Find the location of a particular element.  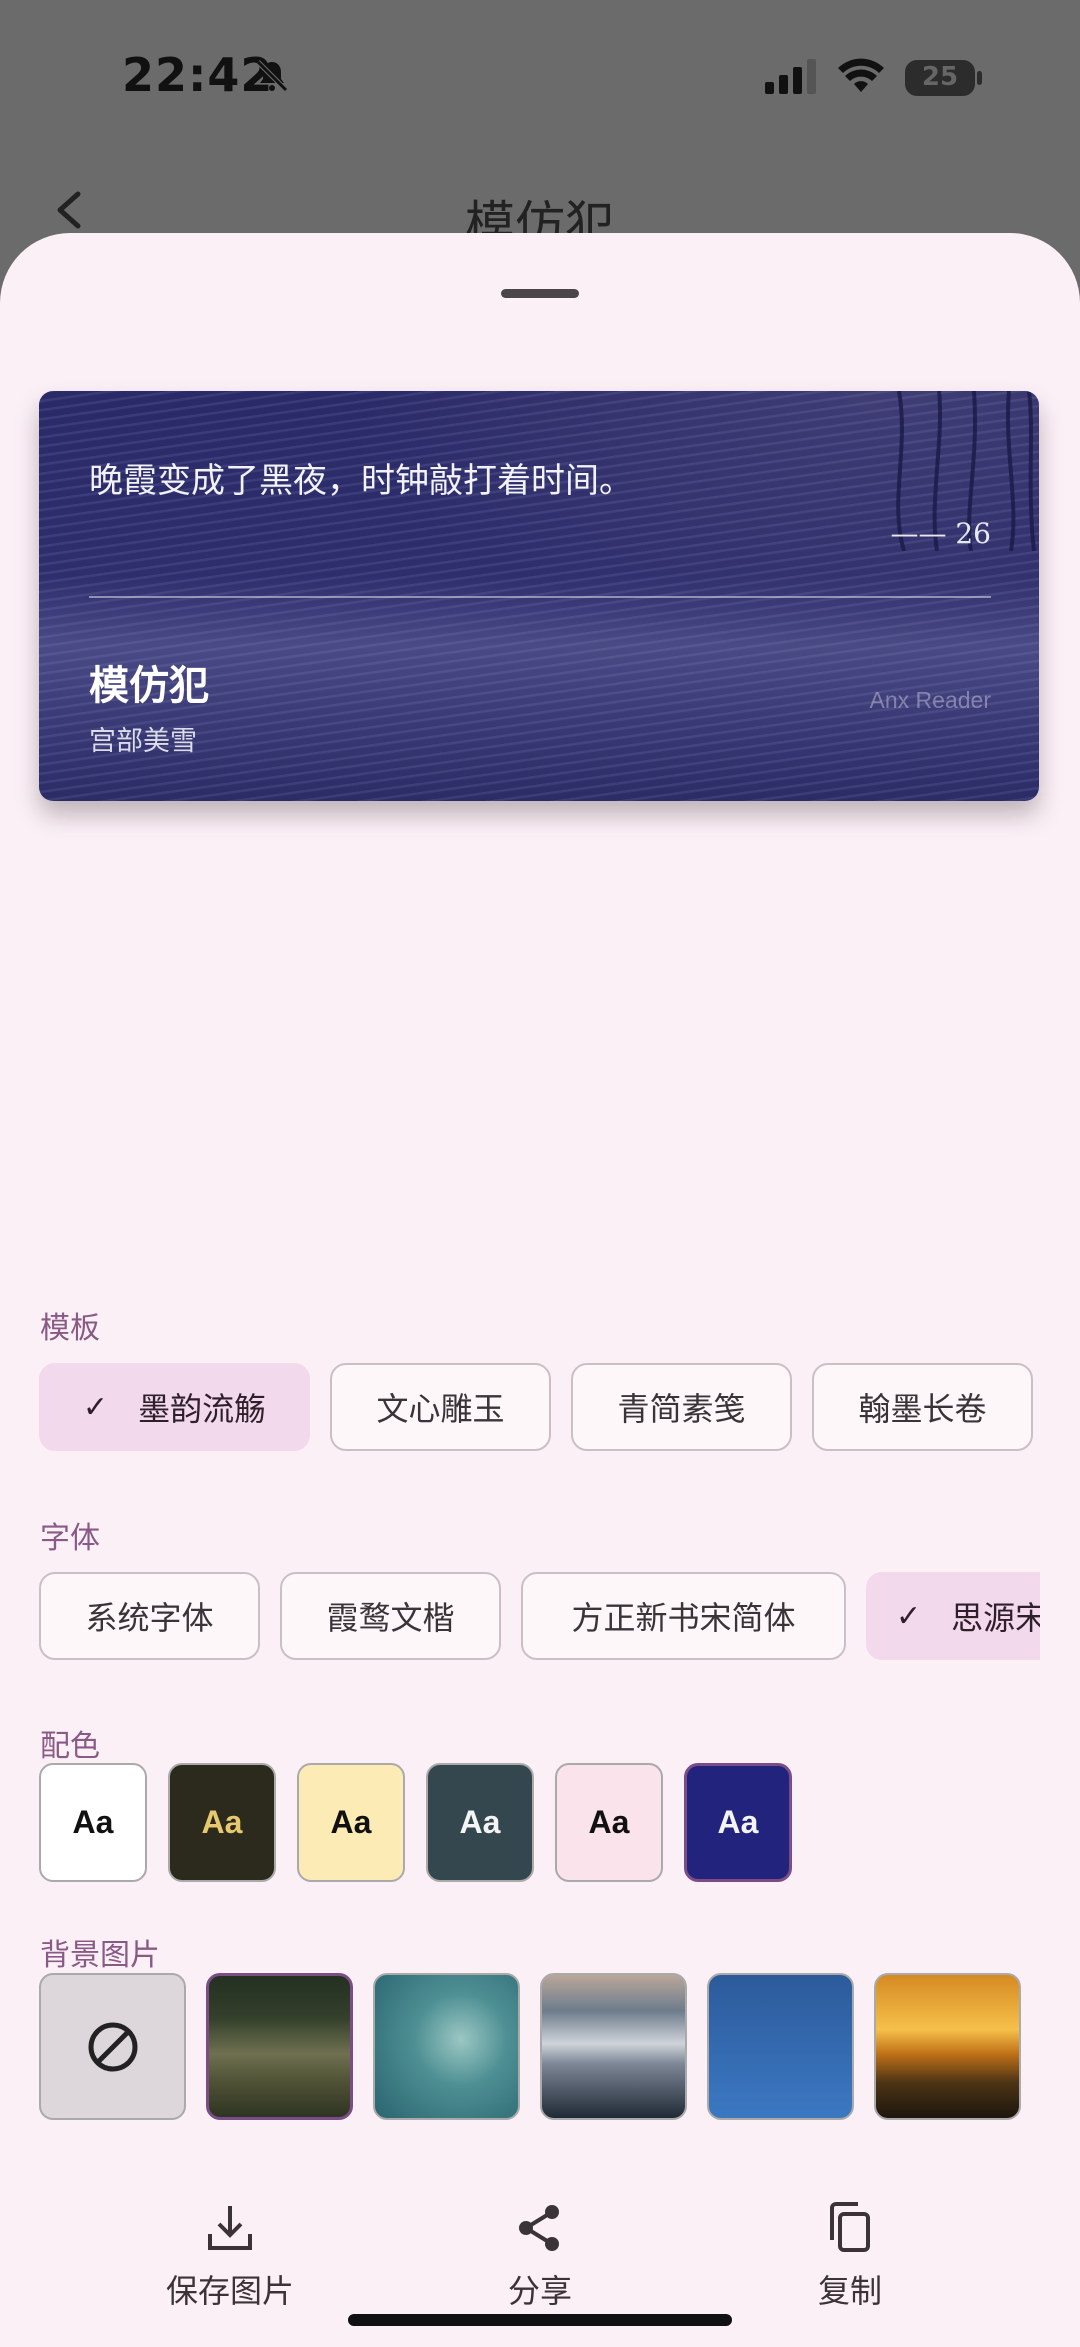

color-swatch-pink: Aa is located at coordinates (609, 1822).